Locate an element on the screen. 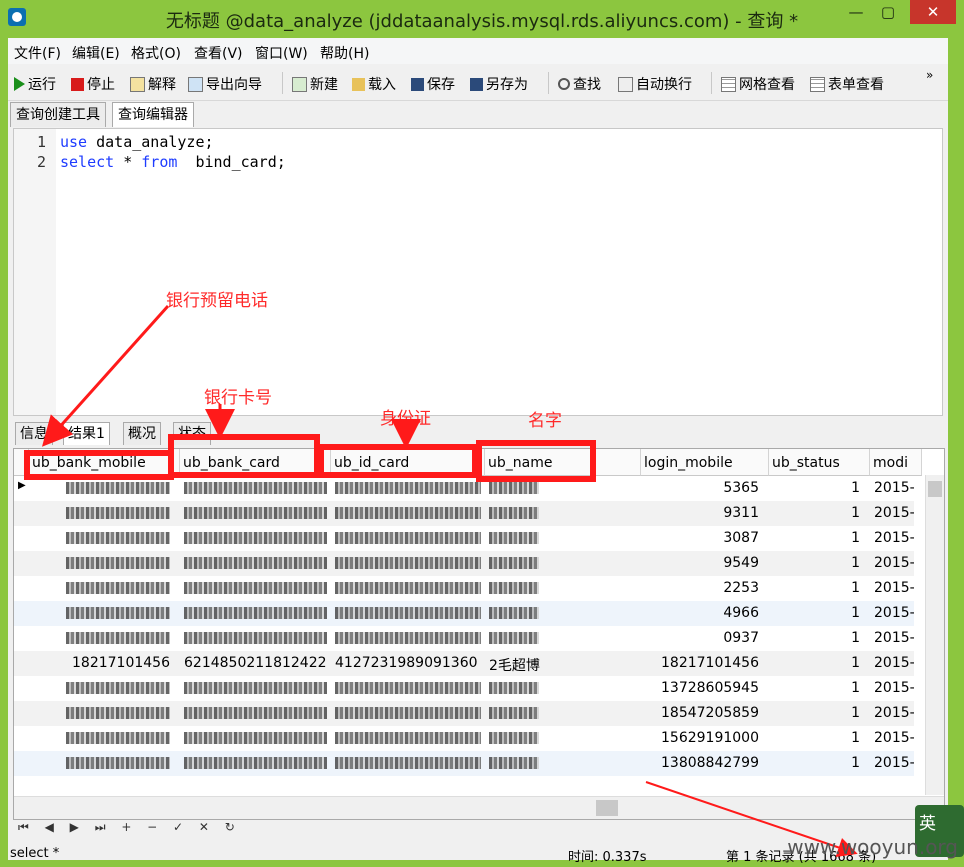 The width and height of the screenshot is (964, 867). annotation-arrow is located at coordinates (105, 375).